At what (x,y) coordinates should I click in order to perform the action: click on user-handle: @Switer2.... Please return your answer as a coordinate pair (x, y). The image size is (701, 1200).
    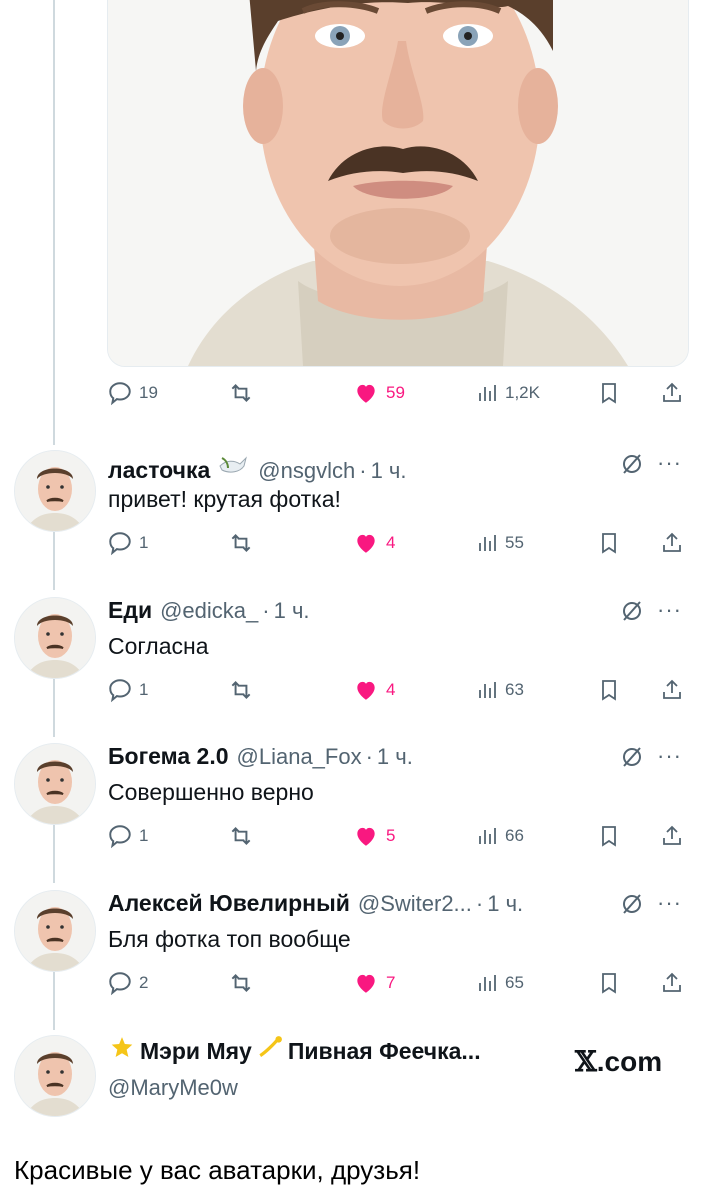
    Looking at the image, I should click on (415, 904).